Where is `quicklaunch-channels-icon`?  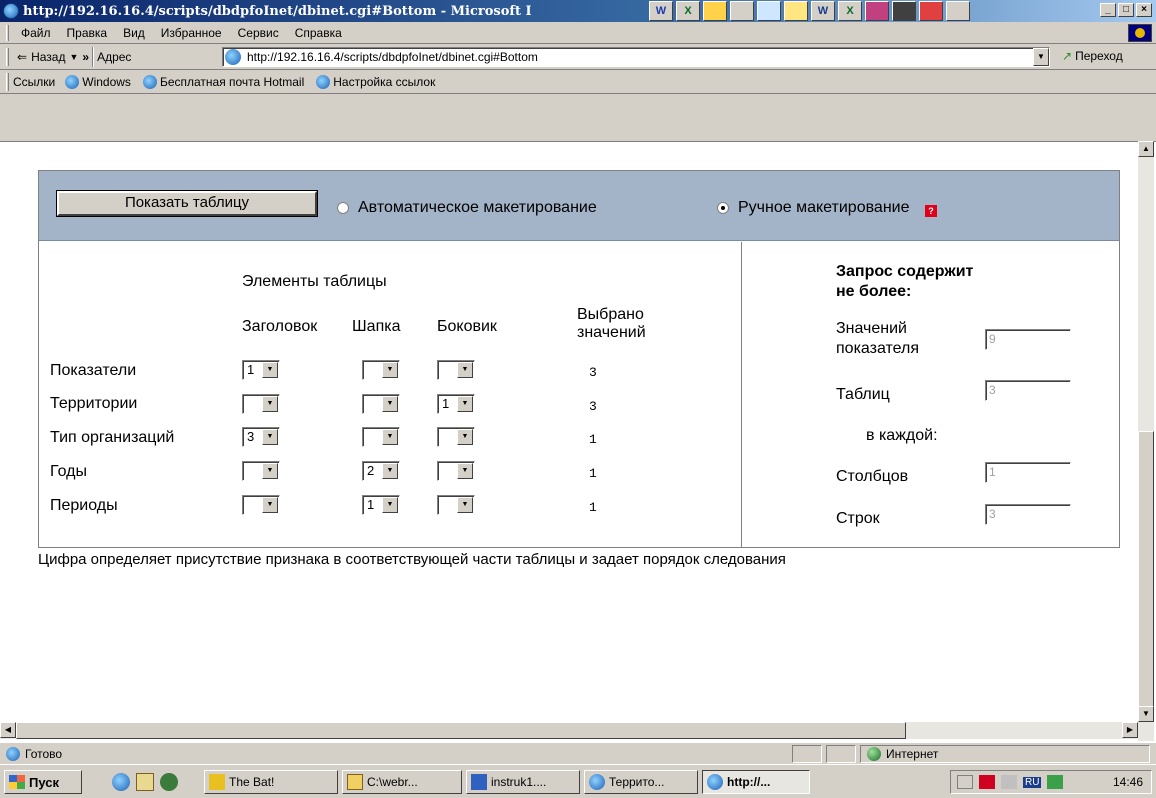
quicklaunch-channels-icon is located at coordinates (169, 782).